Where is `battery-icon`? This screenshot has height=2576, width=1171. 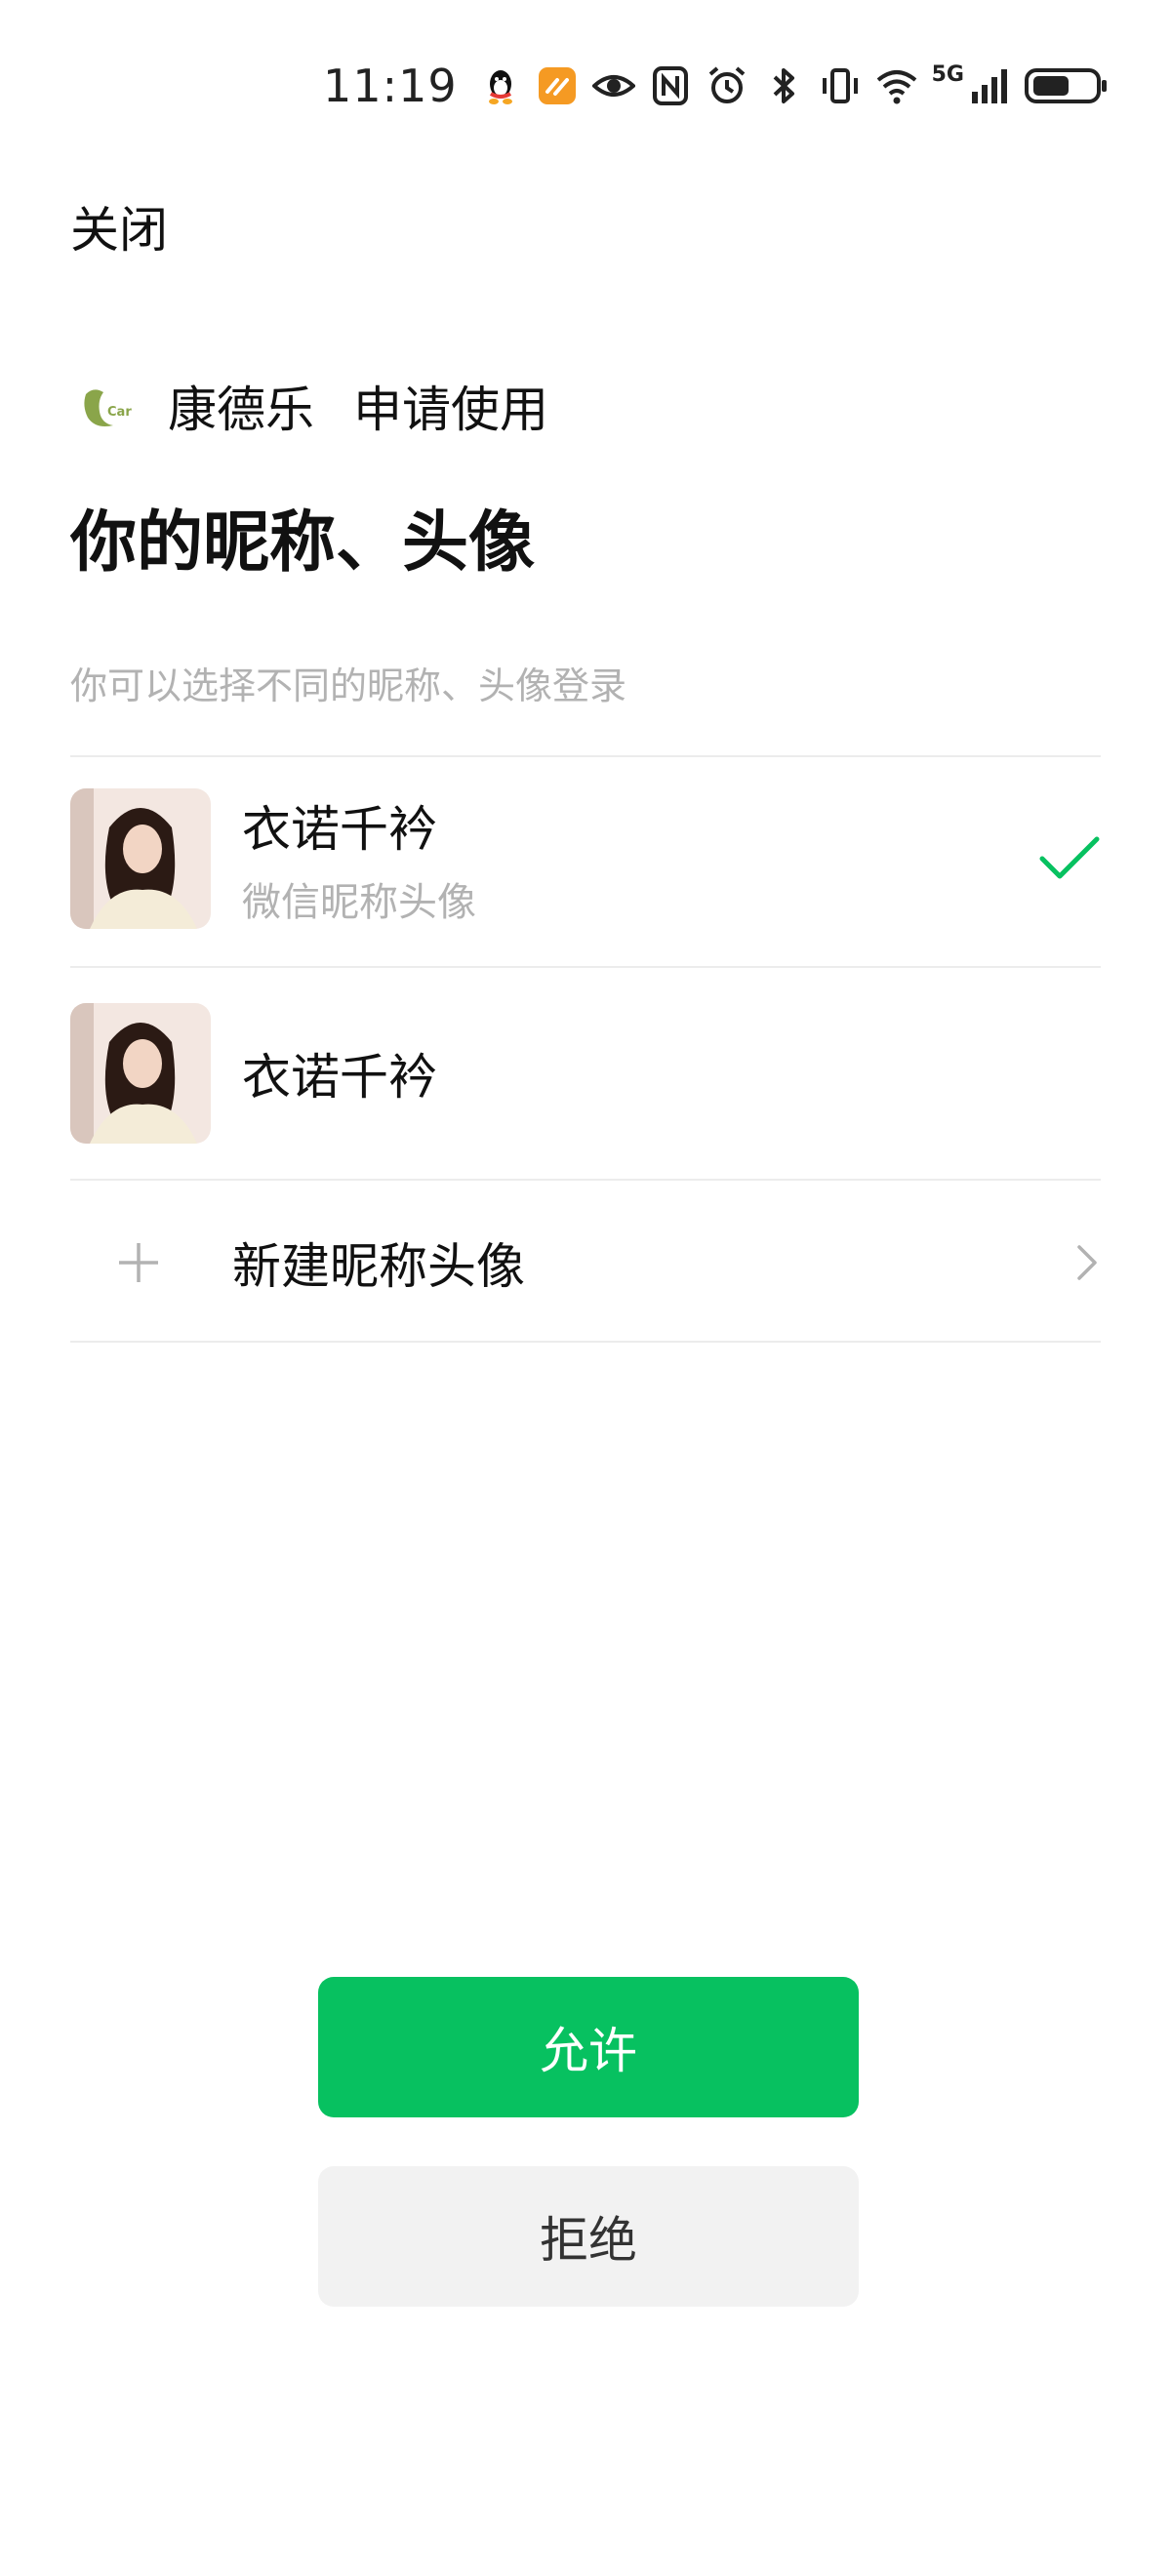 battery-icon is located at coordinates (1067, 85).